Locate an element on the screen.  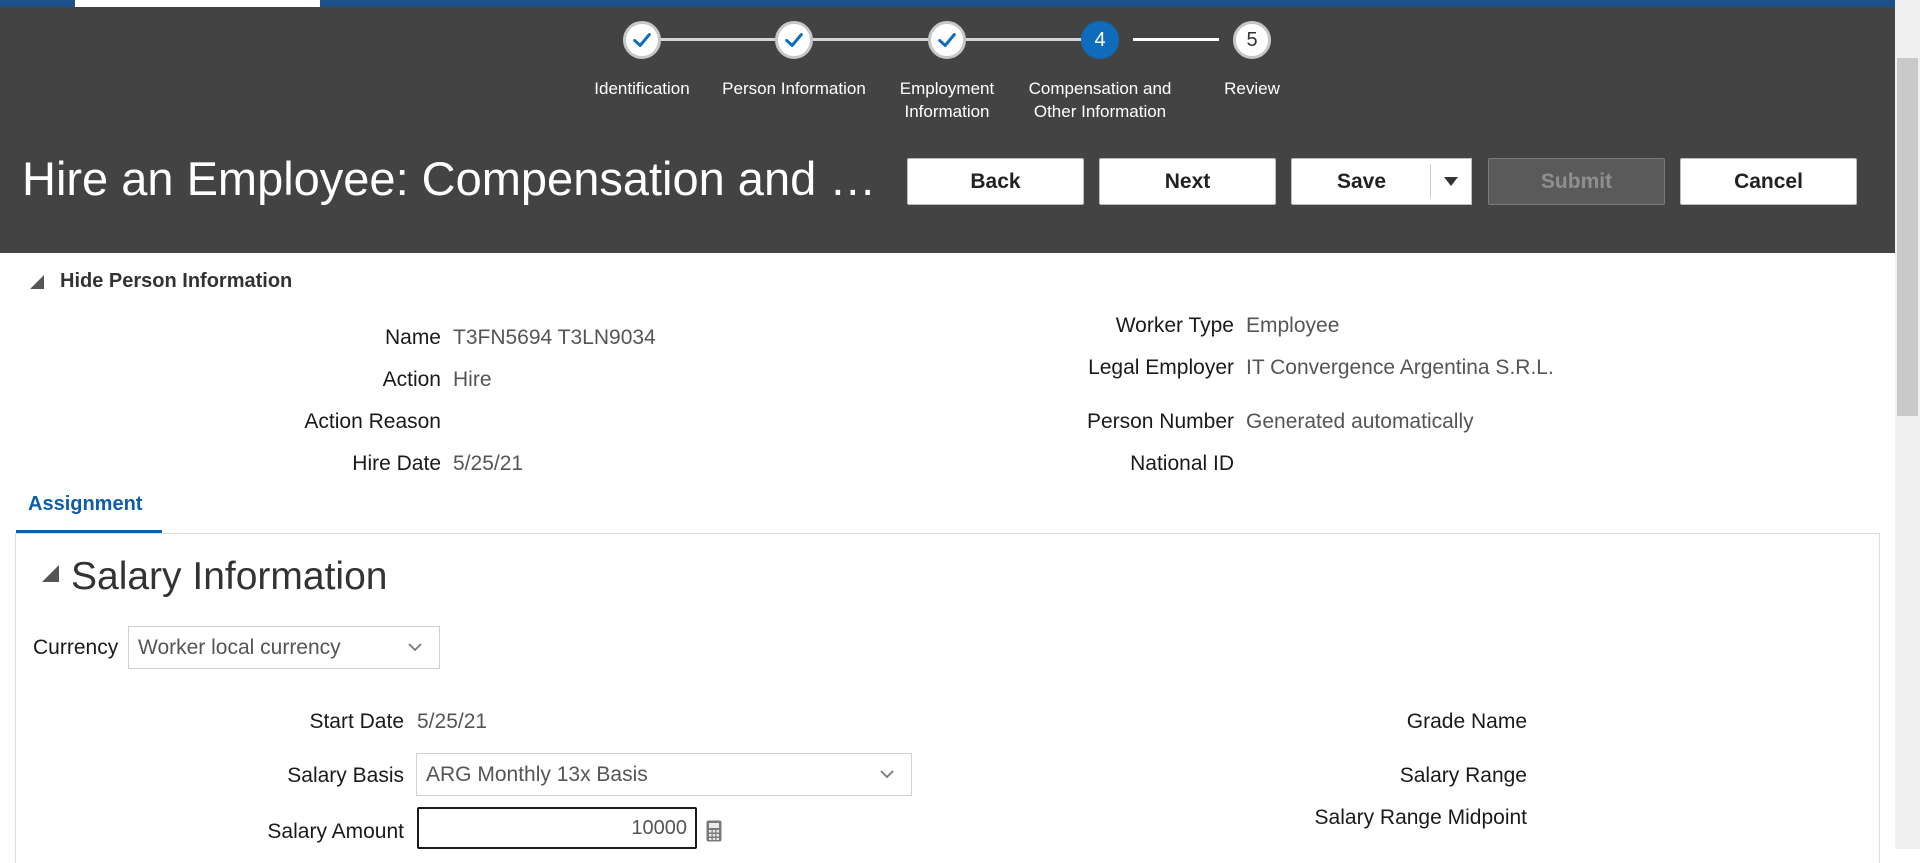
salary-basis-select: ARG Monthly 13x Basis is located at coordinates (664, 774).